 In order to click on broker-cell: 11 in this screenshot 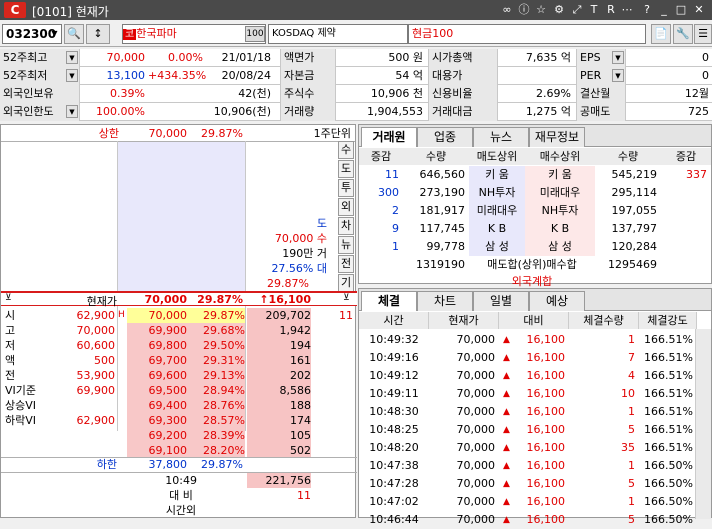, I will do `click(392, 174)`.